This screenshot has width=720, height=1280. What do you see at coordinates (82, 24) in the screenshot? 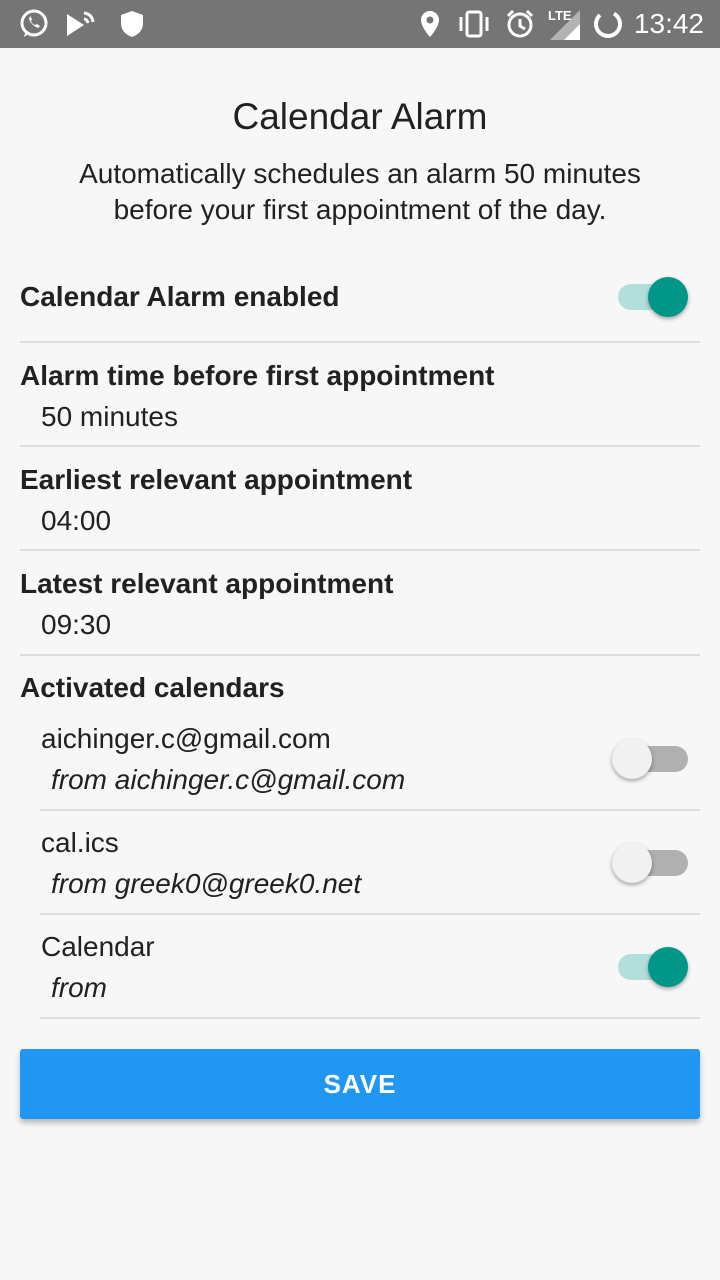
I see `cast-icon` at bounding box center [82, 24].